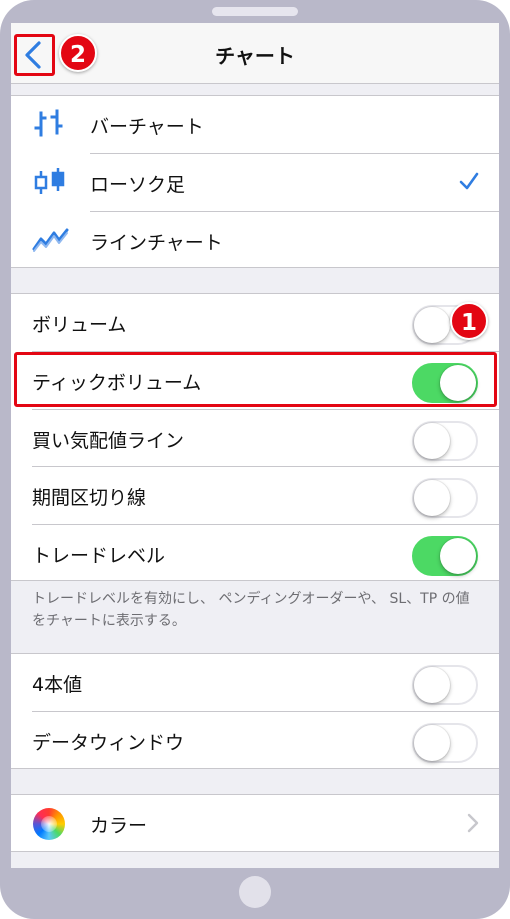 The image size is (510, 919). What do you see at coordinates (108, 441) in the screenshot?
I see `option-label: 買い気配値ライン` at bounding box center [108, 441].